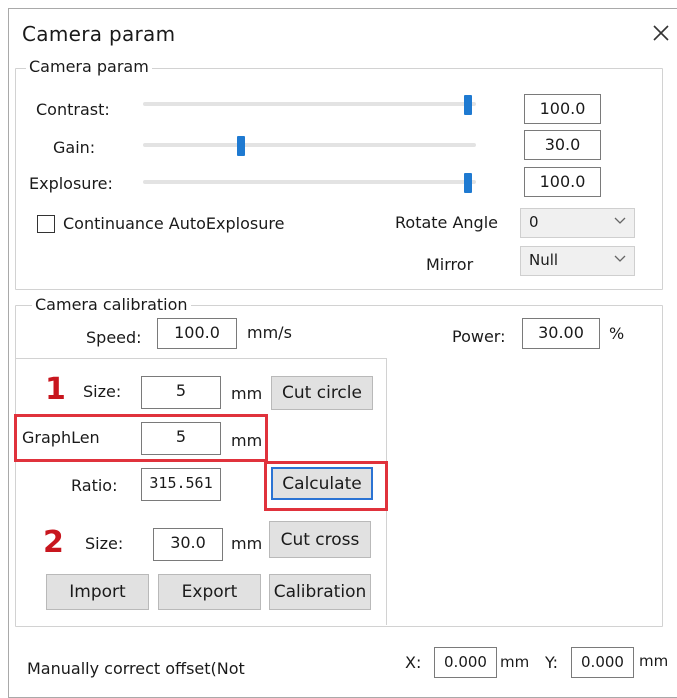 This screenshot has width=677, height=698. What do you see at coordinates (602, 662) in the screenshot?
I see `offset-y-input: 0.000` at bounding box center [602, 662].